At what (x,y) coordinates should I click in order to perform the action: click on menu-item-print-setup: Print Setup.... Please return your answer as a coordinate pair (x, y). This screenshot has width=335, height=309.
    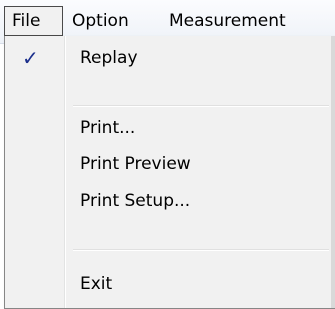
    Looking at the image, I should click on (168, 201).